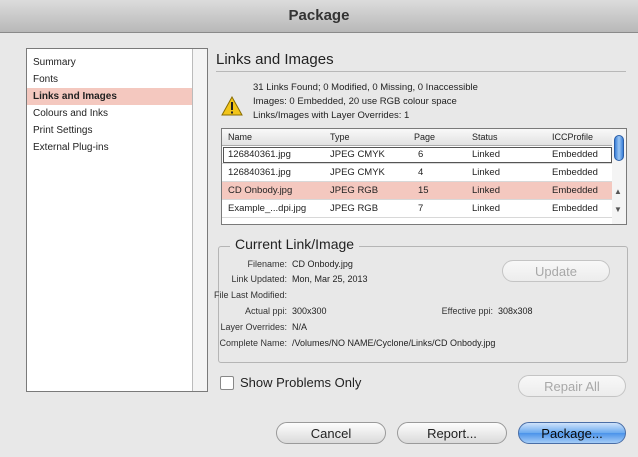  I want to click on sidebar-item-external-plug-ins: External Plug-ins, so click(110, 147).